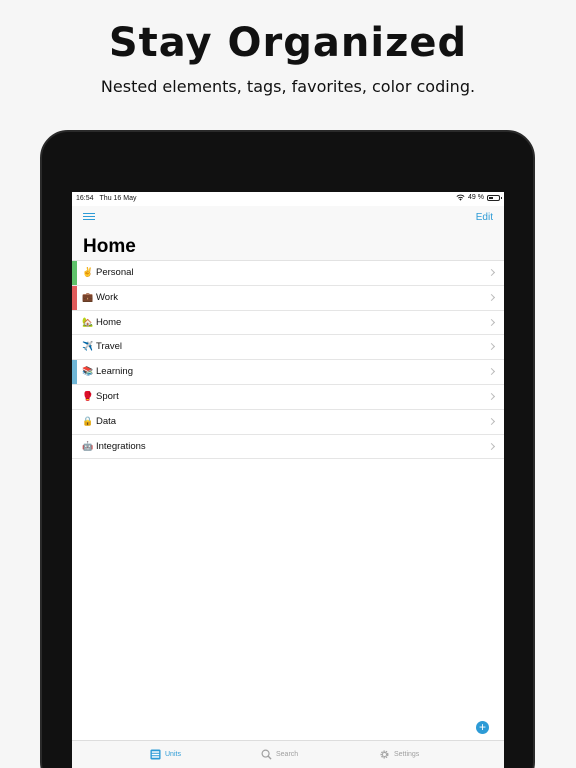  What do you see at coordinates (288, 323) in the screenshot?
I see `list-item-home: 🏡 Home` at bounding box center [288, 323].